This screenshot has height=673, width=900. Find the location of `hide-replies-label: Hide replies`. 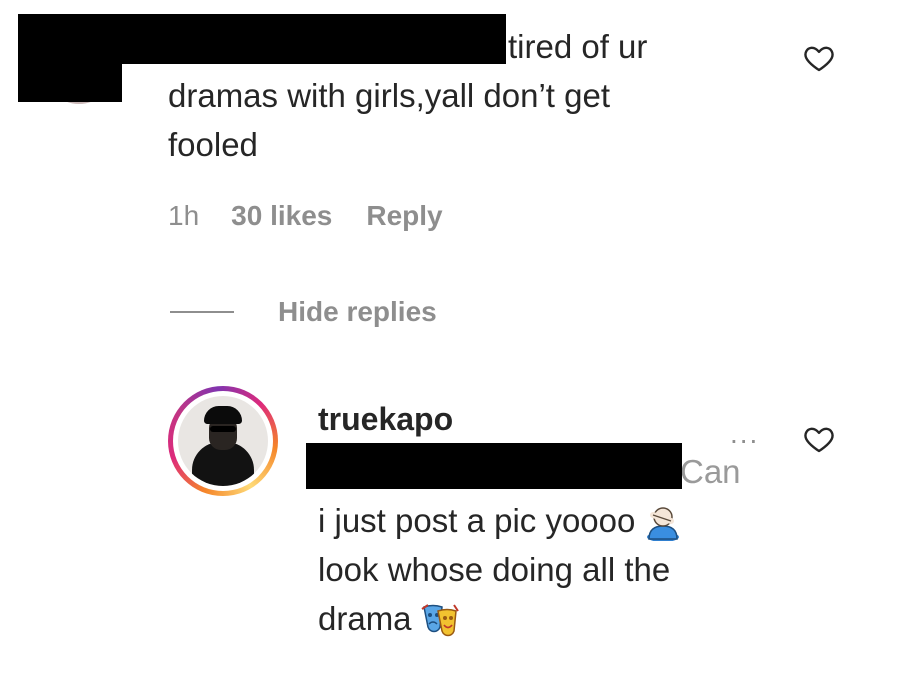

hide-replies-label: Hide replies is located at coordinates (357, 311).